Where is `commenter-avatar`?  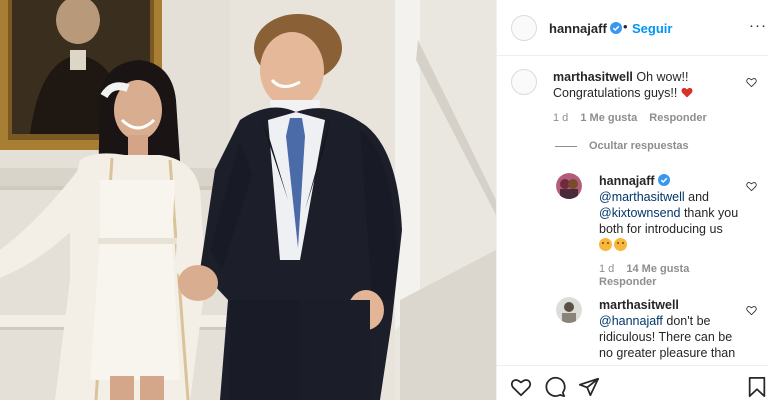
commenter-avatar is located at coordinates (524, 82).